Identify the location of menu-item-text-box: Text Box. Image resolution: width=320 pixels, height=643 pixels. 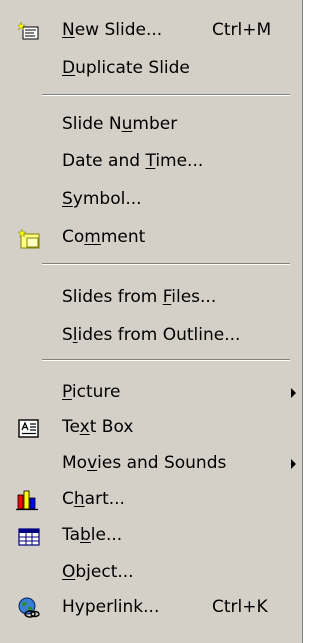
(151, 427).